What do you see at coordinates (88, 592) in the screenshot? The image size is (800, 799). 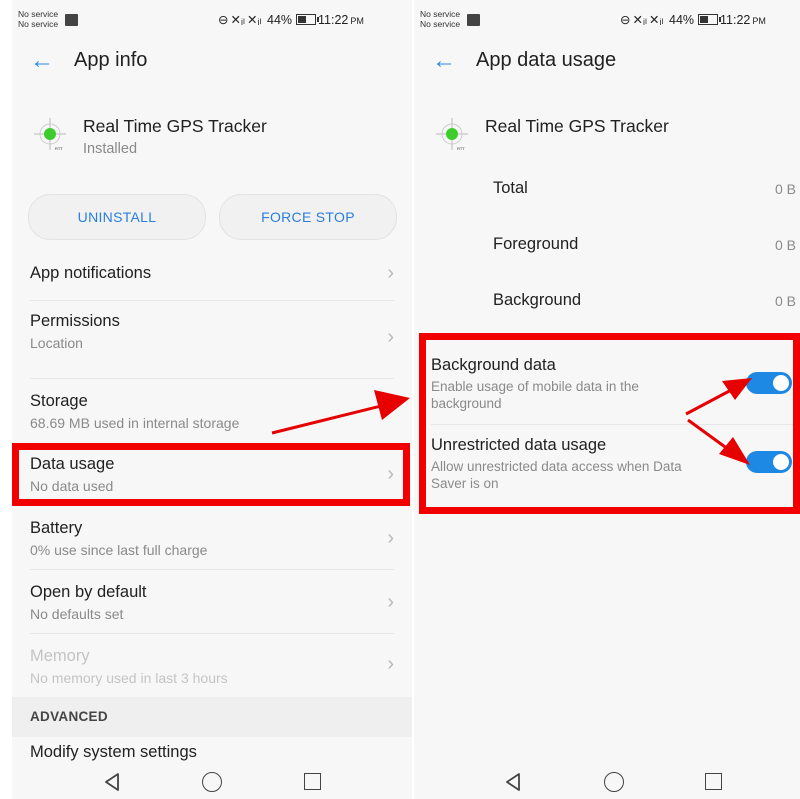 I see `item-title: Open by default` at bounding box center [88, 592].